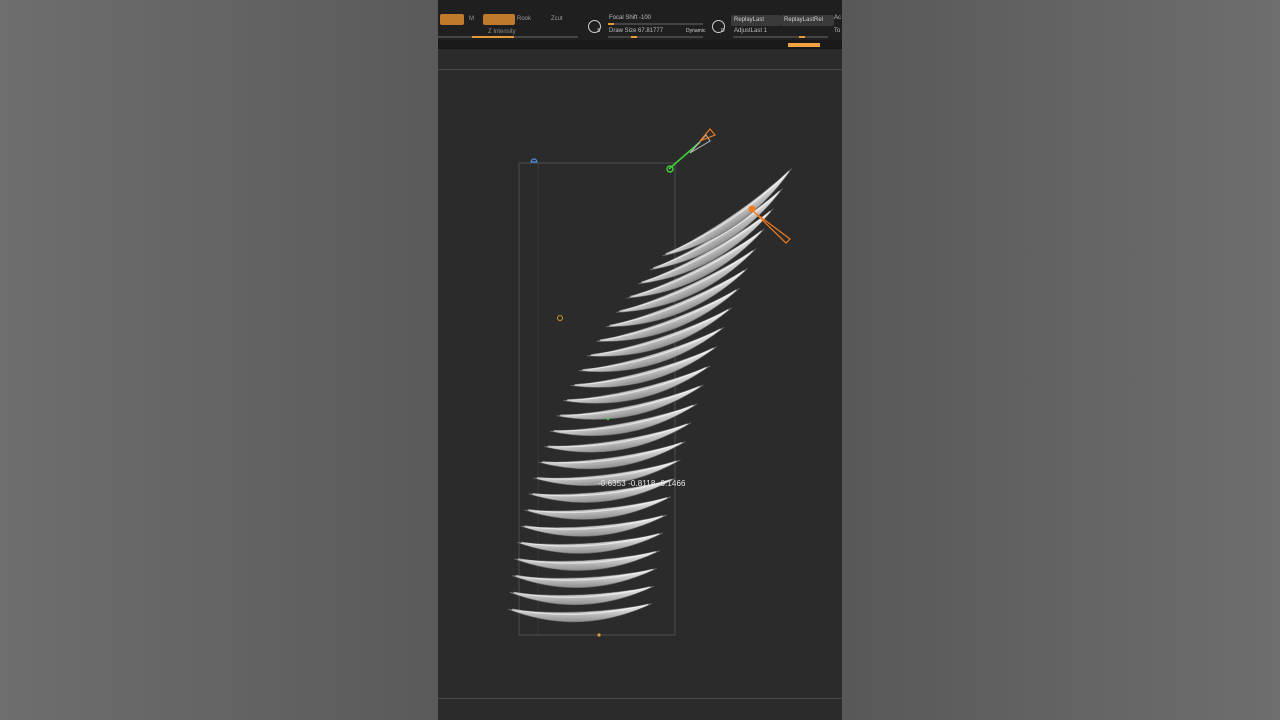  What do you see at coordinates (751, 31) in the screenshot?
I see `adjust-last-label: AdjustLast 1` at bounding box center [751, 31].